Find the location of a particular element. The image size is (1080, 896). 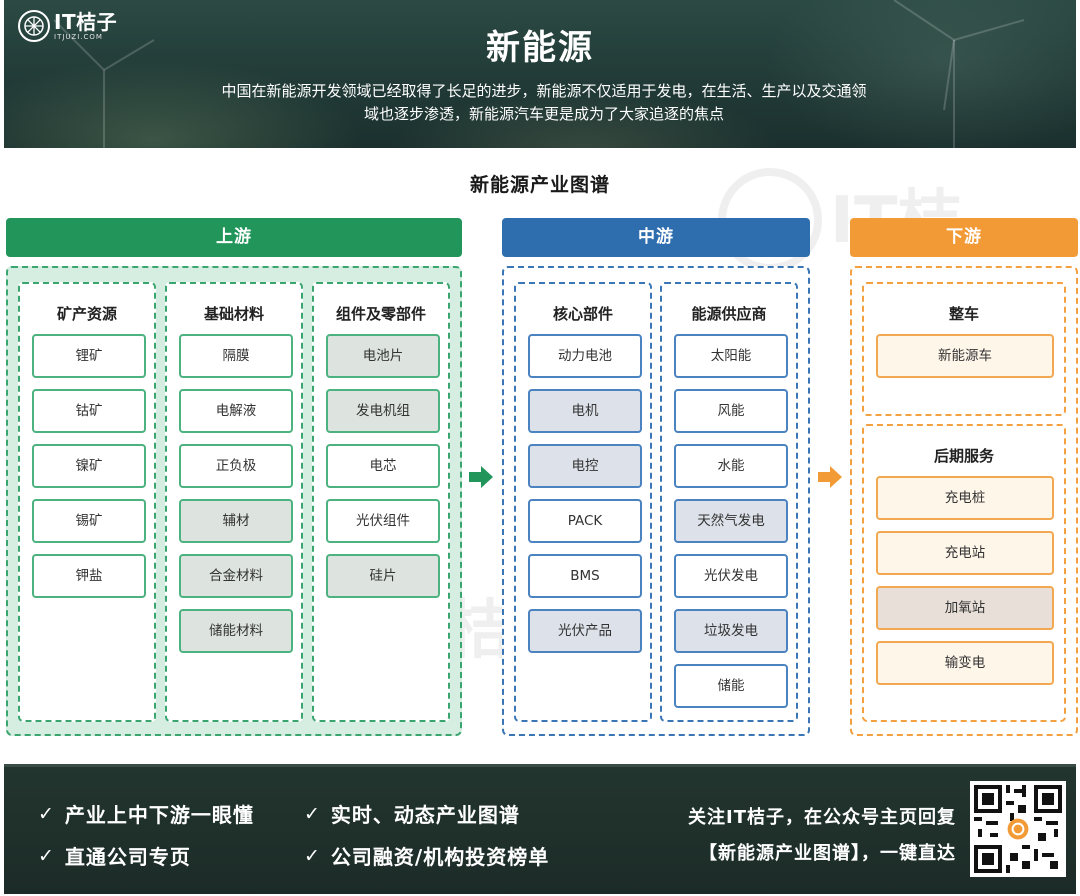

group-core-components: 核心部件 动力电池 电机 电控 PACK BMS 光伏产品 is located at coordinates (583, 502).